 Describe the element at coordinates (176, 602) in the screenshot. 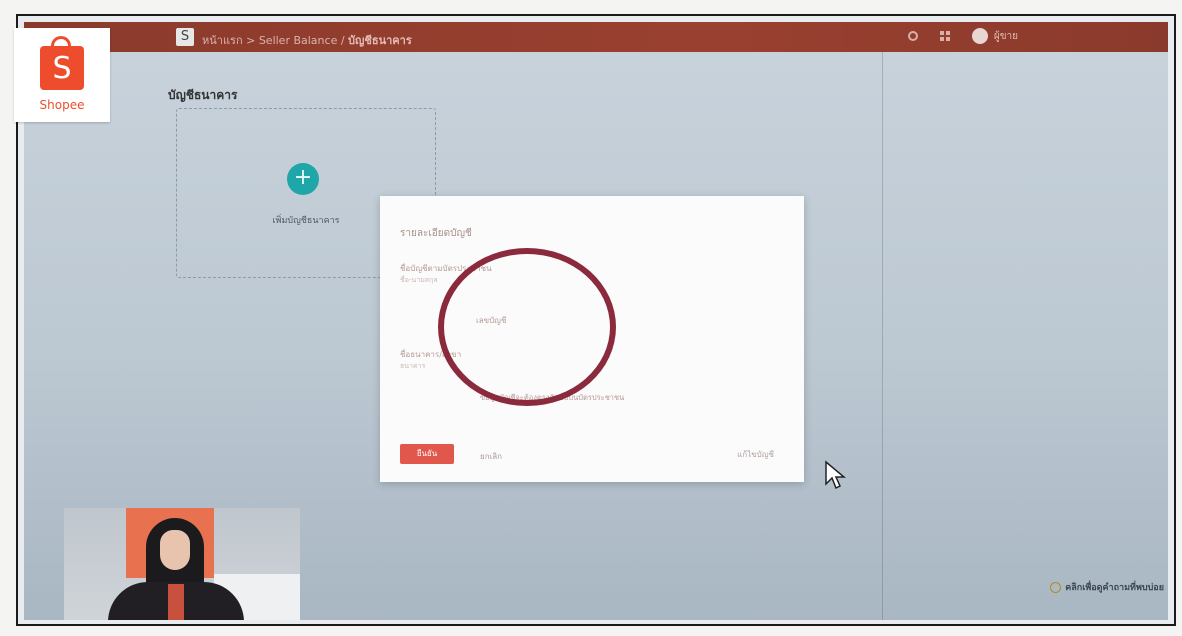

I see `presenter-shirt` at that location.